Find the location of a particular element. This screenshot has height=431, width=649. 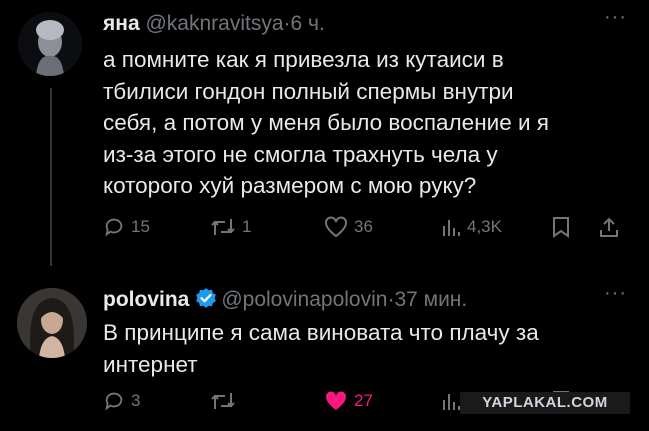

bookmark-icon is located at coordinates (561, 227).